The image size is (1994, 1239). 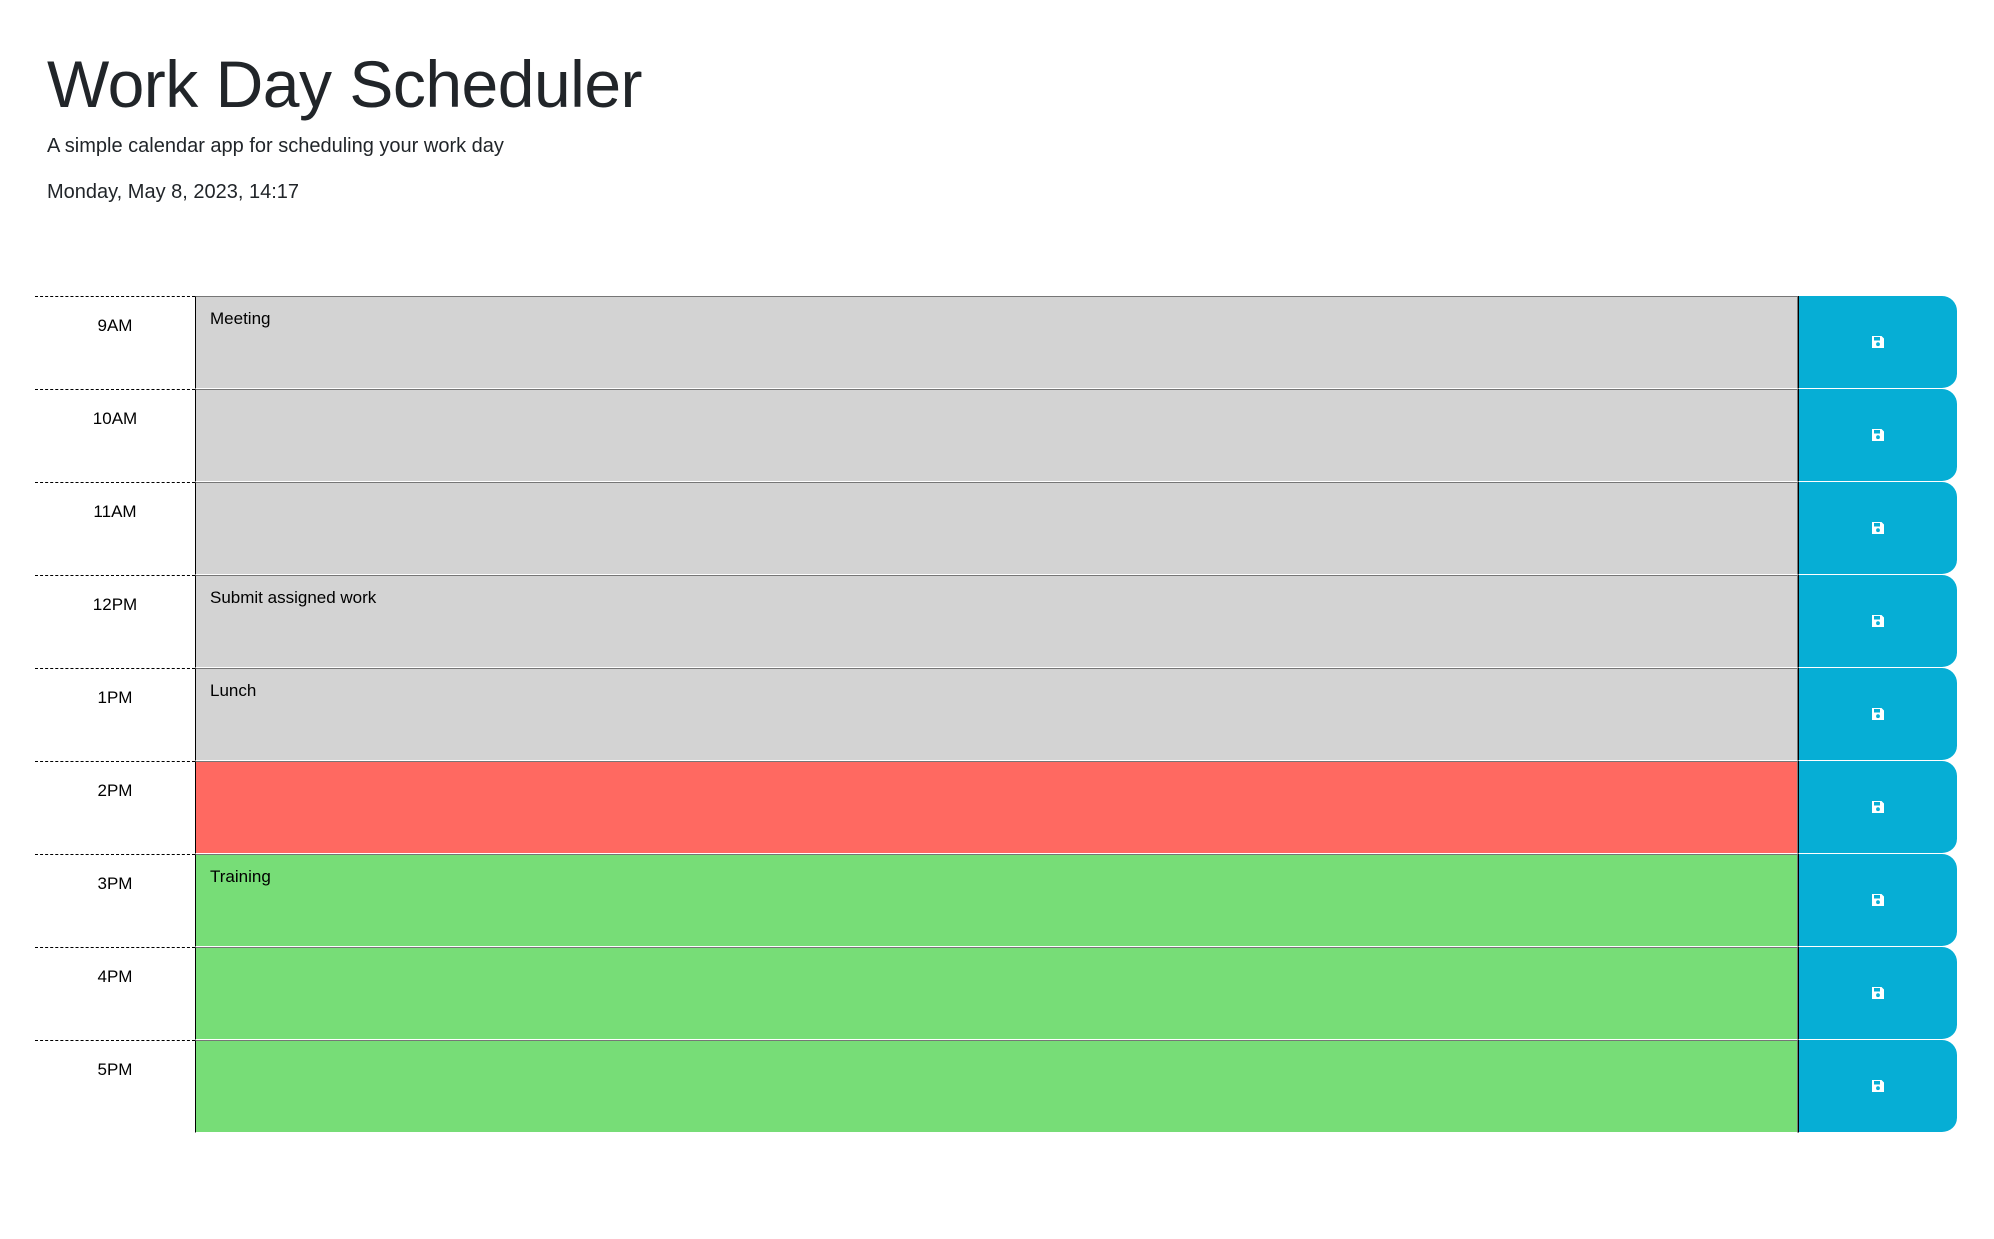 I want to click on hour-label: 5PM, so click(x=115, y=1086).